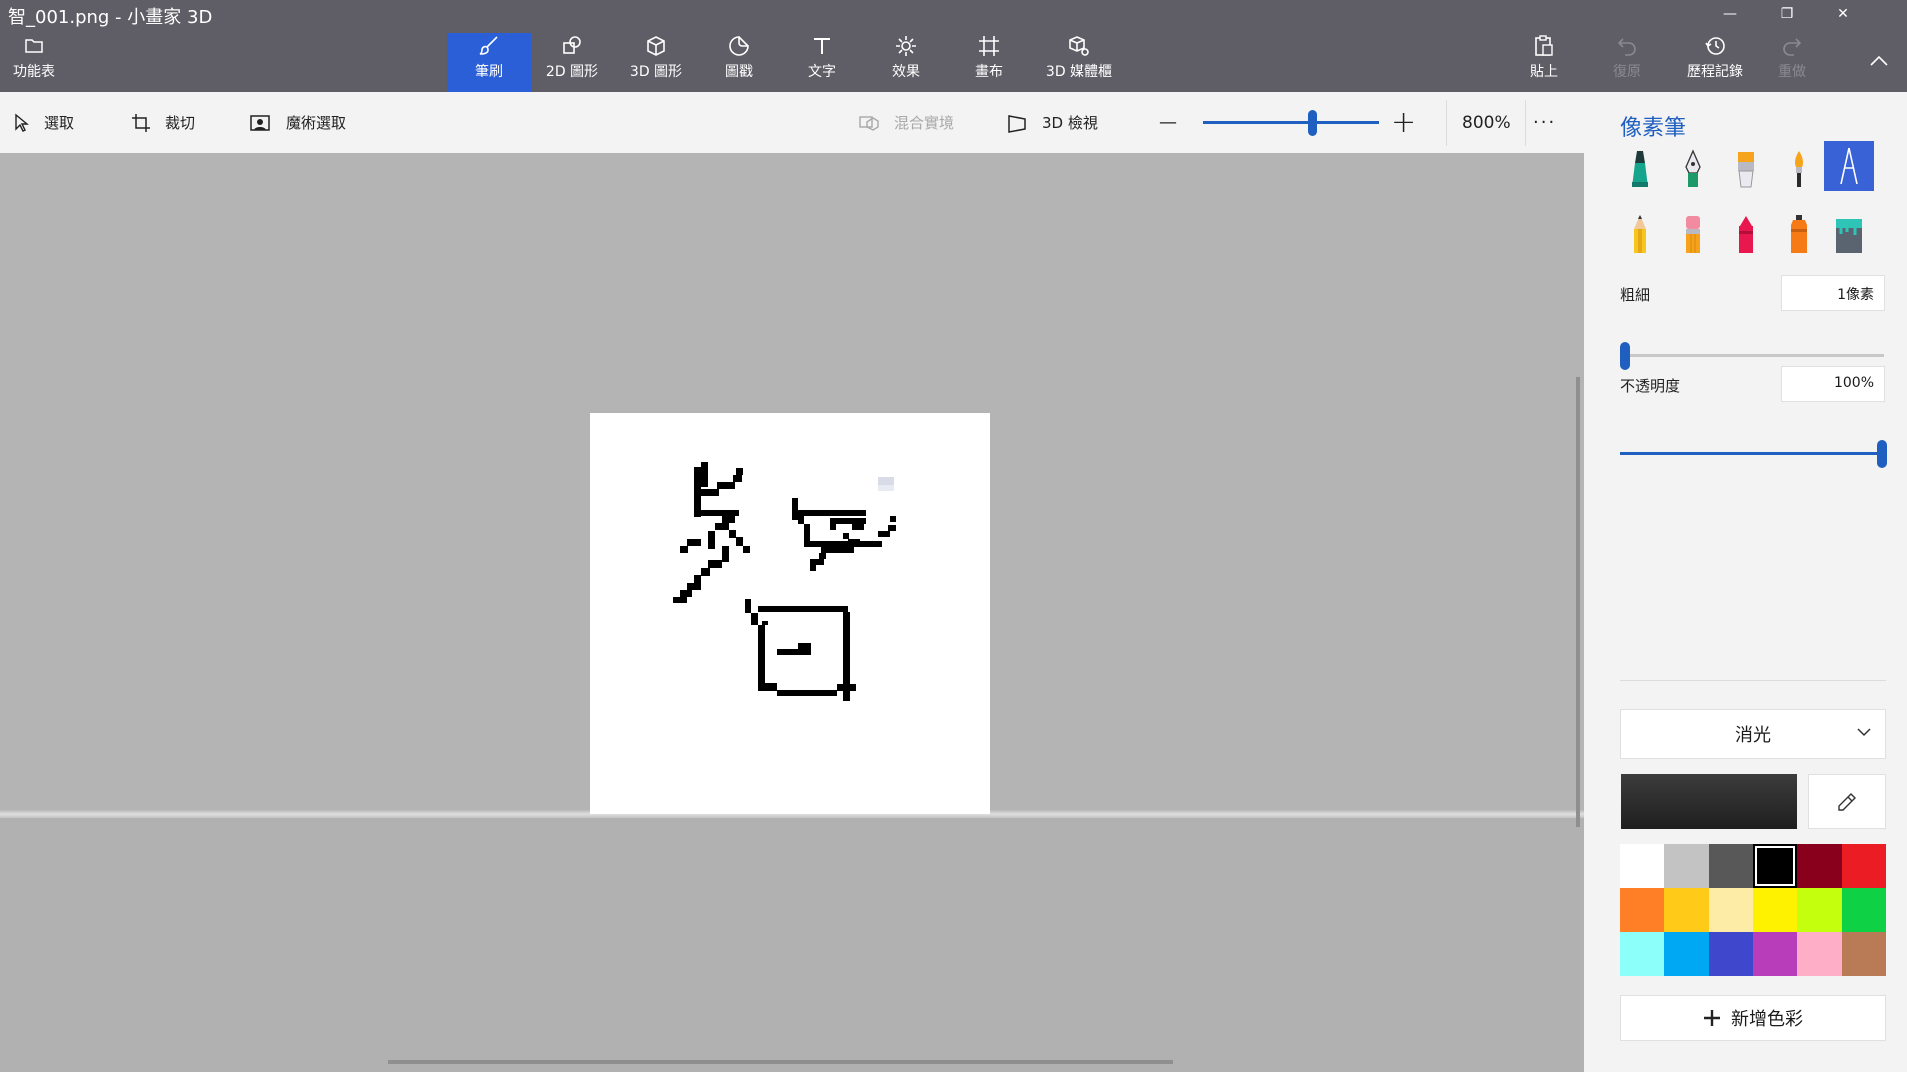 The image size is (1907, 1072). Describe the element at coordinates (989, 72) in the screenshot. I see `tab-label: 畫布` at that location.